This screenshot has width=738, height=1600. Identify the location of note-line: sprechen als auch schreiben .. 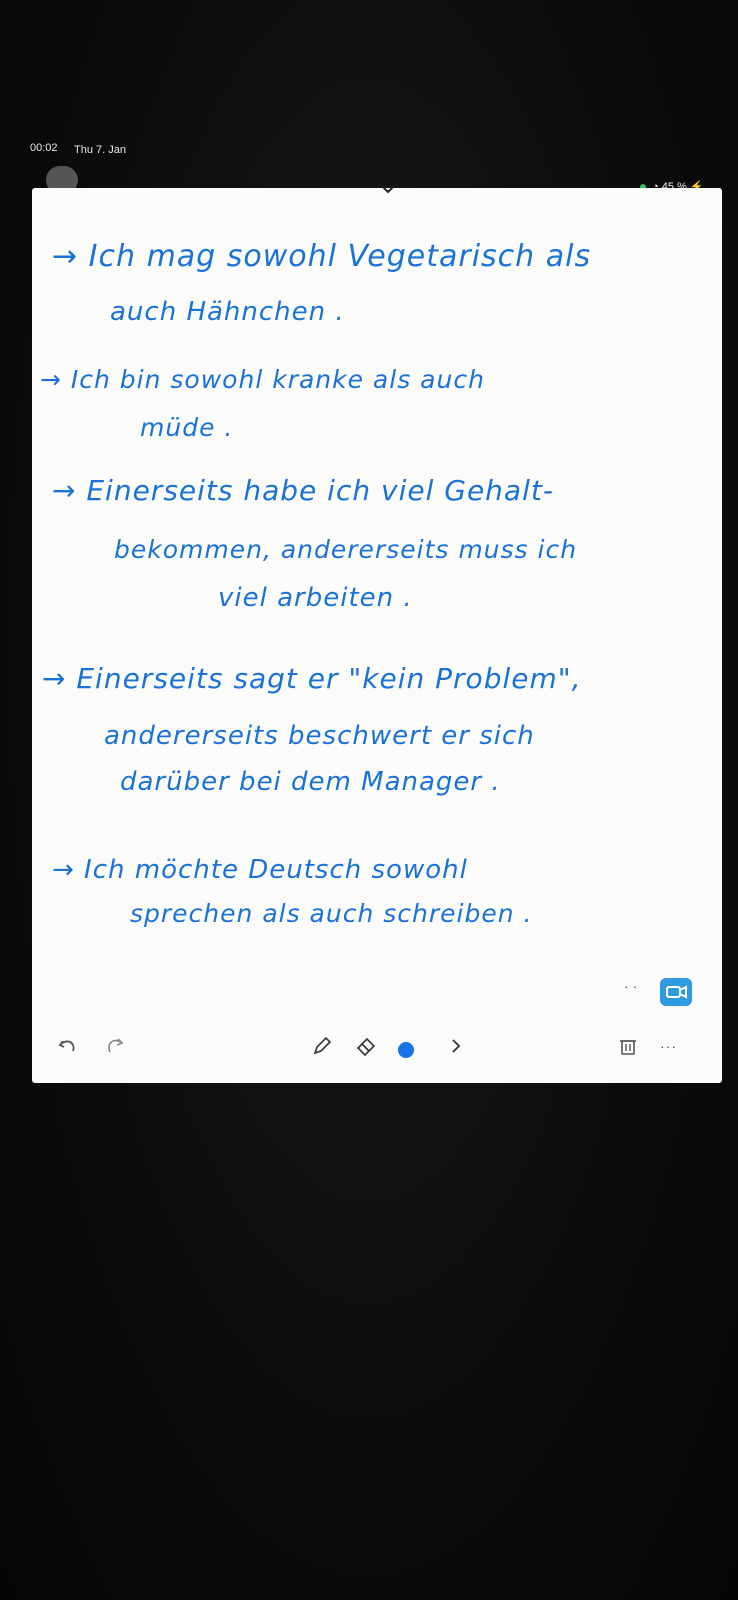
(331, 913).